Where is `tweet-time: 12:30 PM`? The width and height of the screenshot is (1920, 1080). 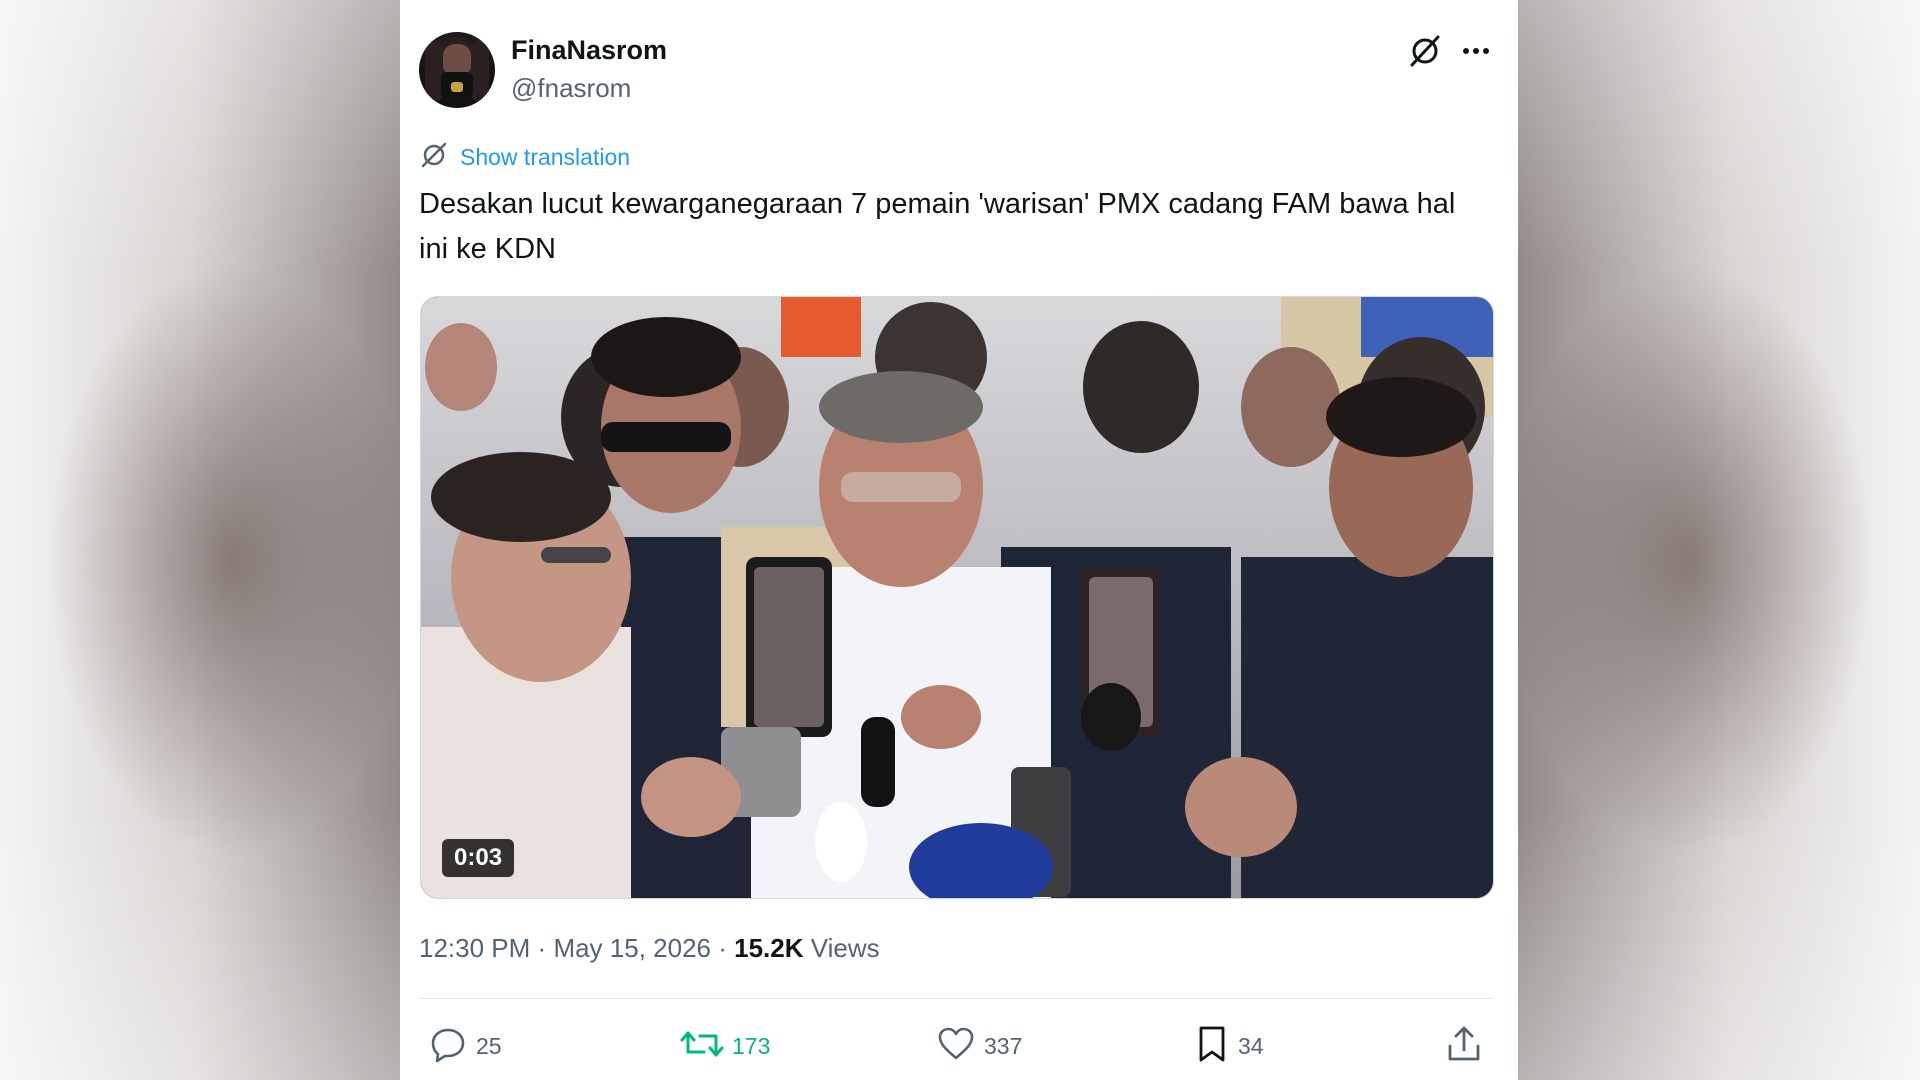 tweet-time: 12:30 PM is located at coordinates (474, 948).